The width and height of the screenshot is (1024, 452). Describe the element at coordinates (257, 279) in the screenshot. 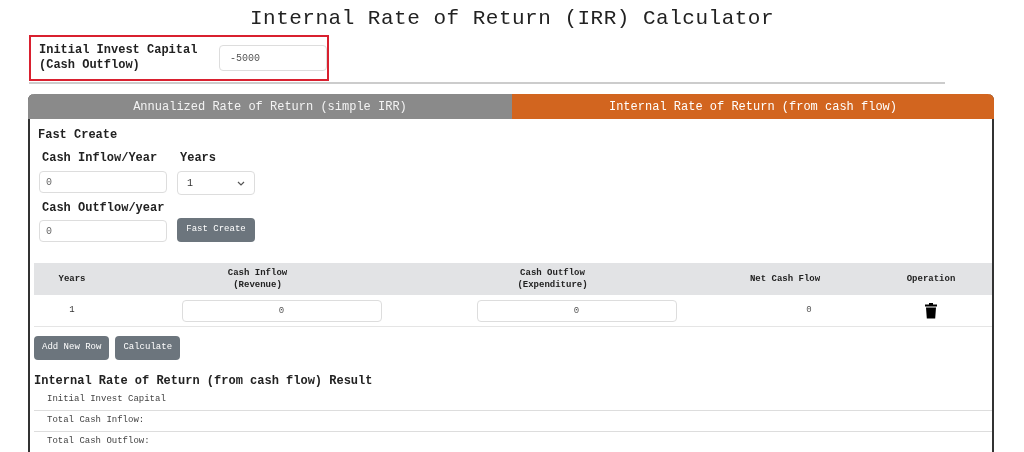

I see `column-header: Cash Inflow (Revenue)` at that location.